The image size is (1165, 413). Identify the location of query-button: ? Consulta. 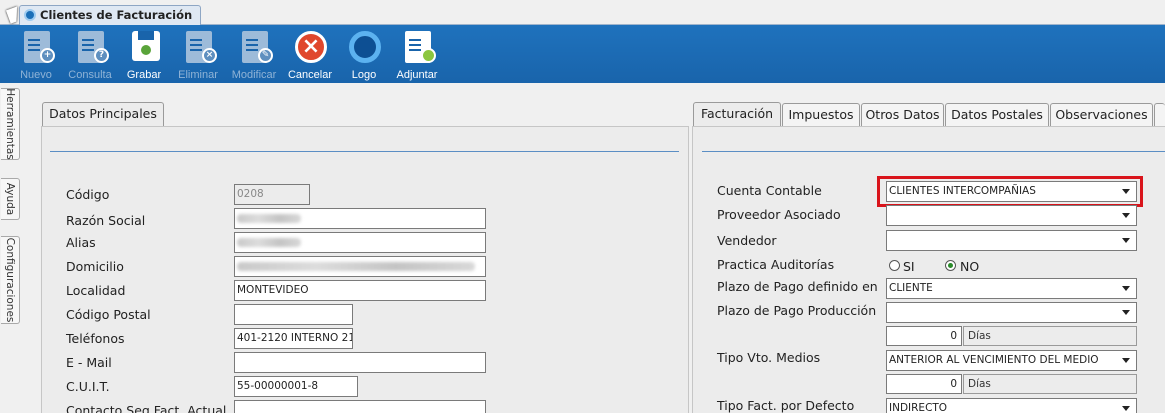
(90, 55).